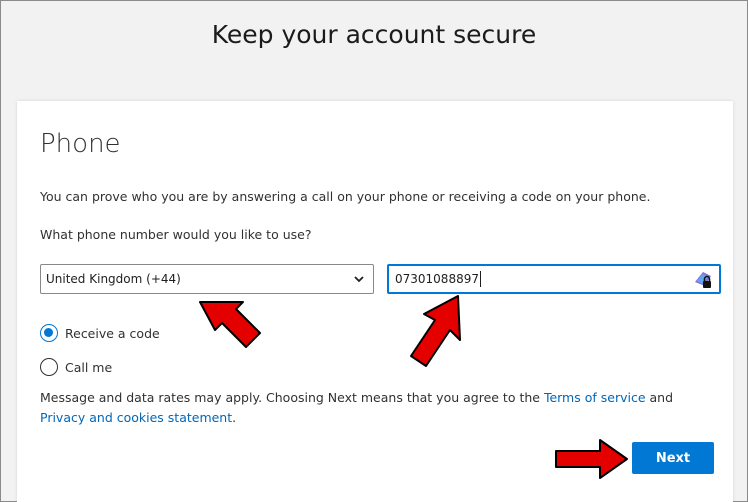  What do you see at coordinates (230, 324) in the screenshot?
I see `red-arrow-country-icon` at bounding box center [230, 324].